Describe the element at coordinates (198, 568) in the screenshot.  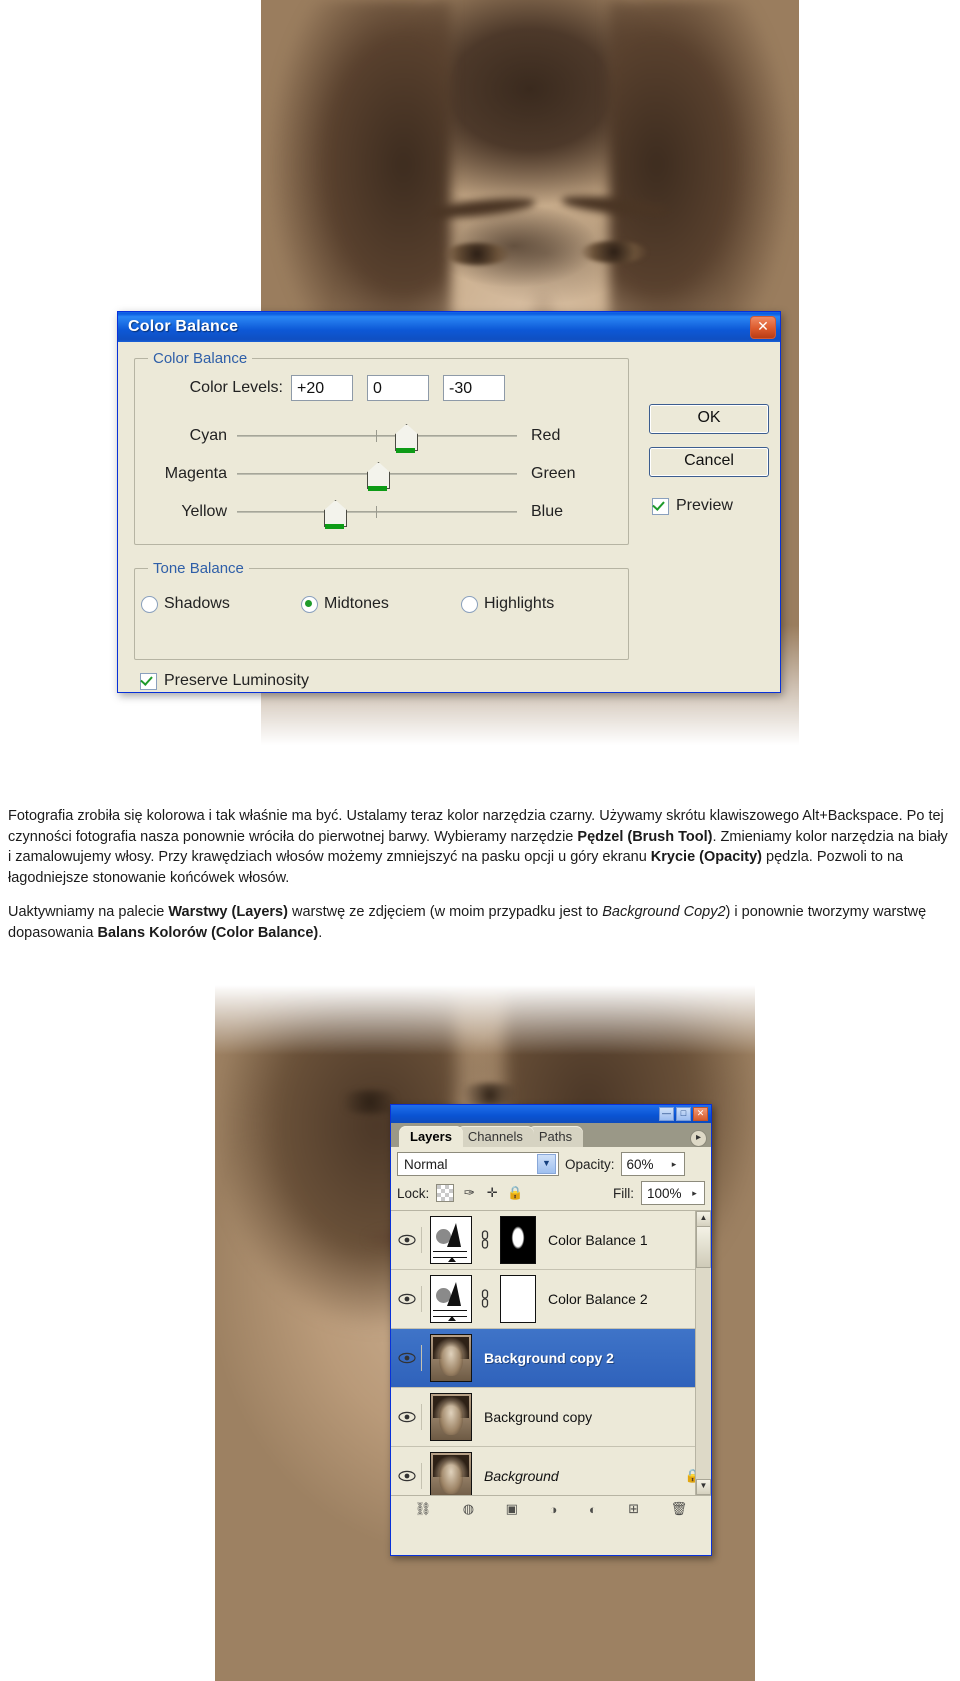
I see `tone-balance-group-legend: Tone Balance` at that location.